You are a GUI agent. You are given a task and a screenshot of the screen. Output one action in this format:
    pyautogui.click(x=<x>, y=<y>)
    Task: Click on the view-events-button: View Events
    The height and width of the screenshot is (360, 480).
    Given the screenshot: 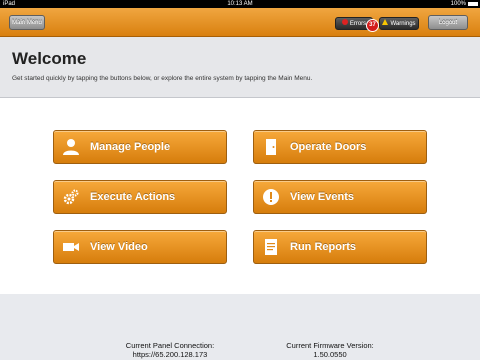 What is the action you would take?
    pyautogui.click(x=340, y=197)
    